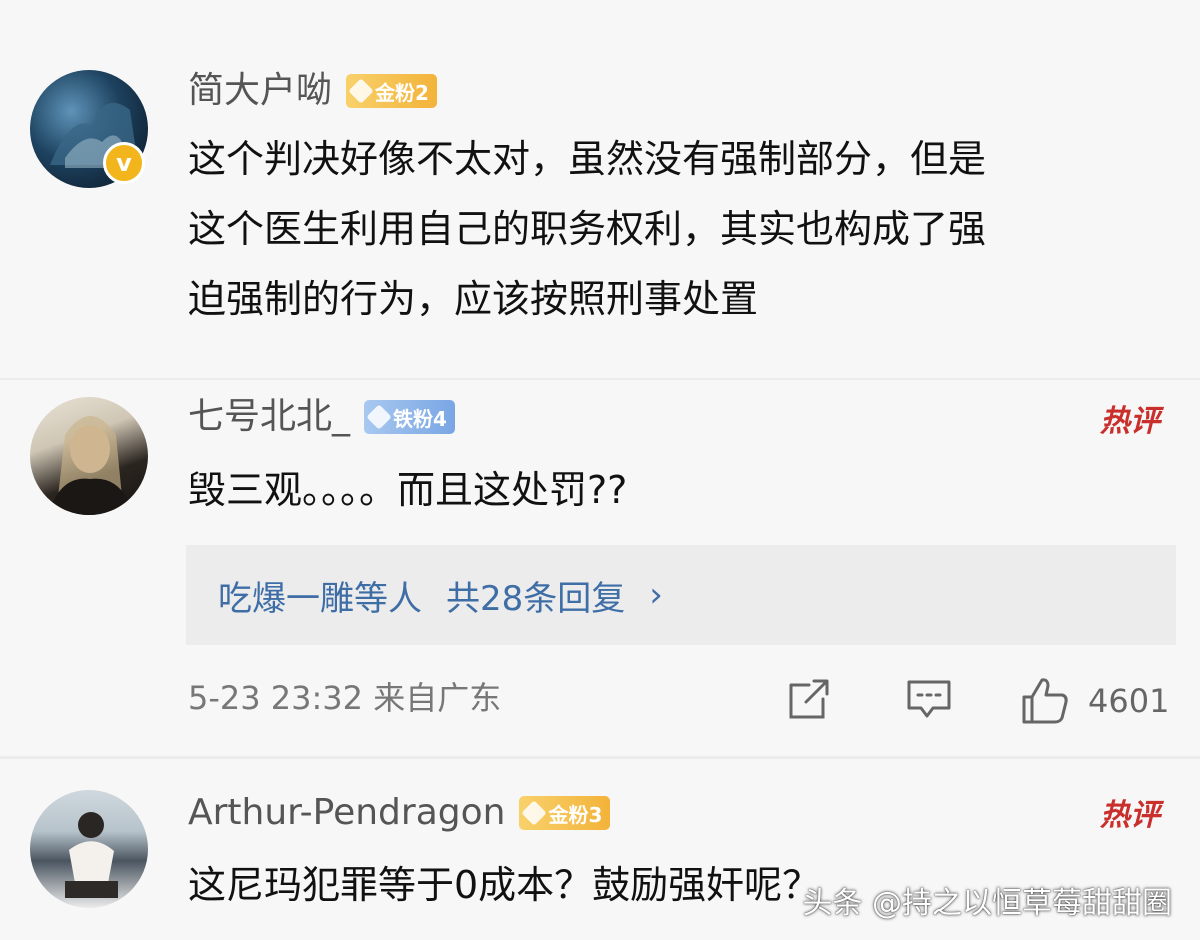 This screenshot has width=1200, height=940. Describe the element at coordinates (124, 163) in the screenshot. I see `verified-icon: v` at that location.